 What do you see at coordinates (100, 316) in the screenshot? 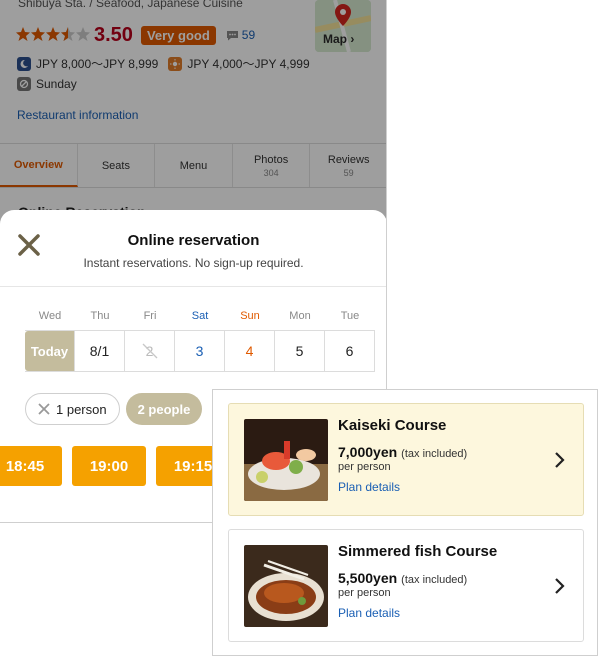
I see `weekday-label: Thu` at bounding box center [100, 316].